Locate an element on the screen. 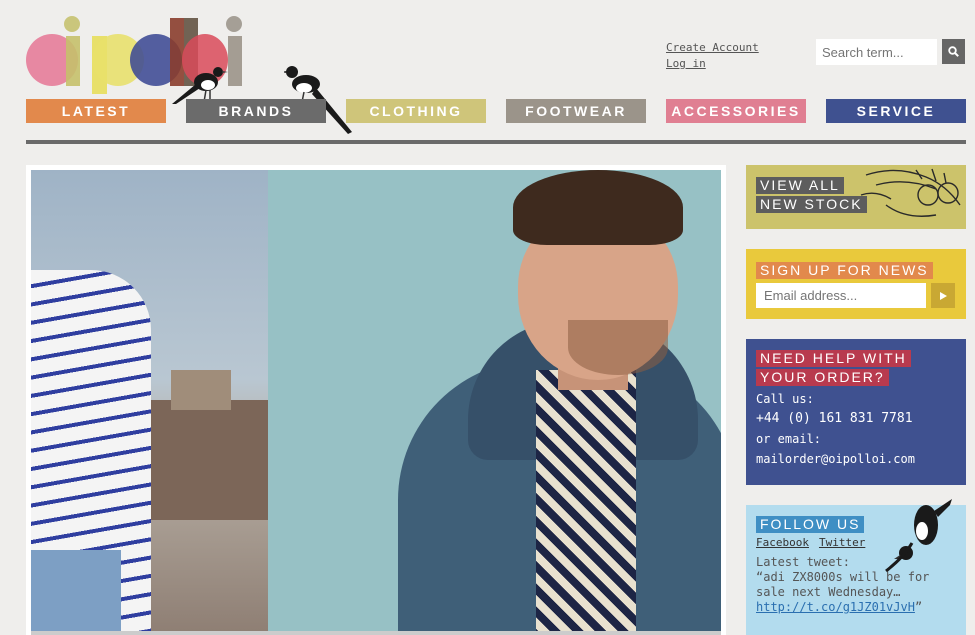 The width and height of the screenshot is (975, 635). tweet-label: Latest tweet: is located at coordinates (803, 562).